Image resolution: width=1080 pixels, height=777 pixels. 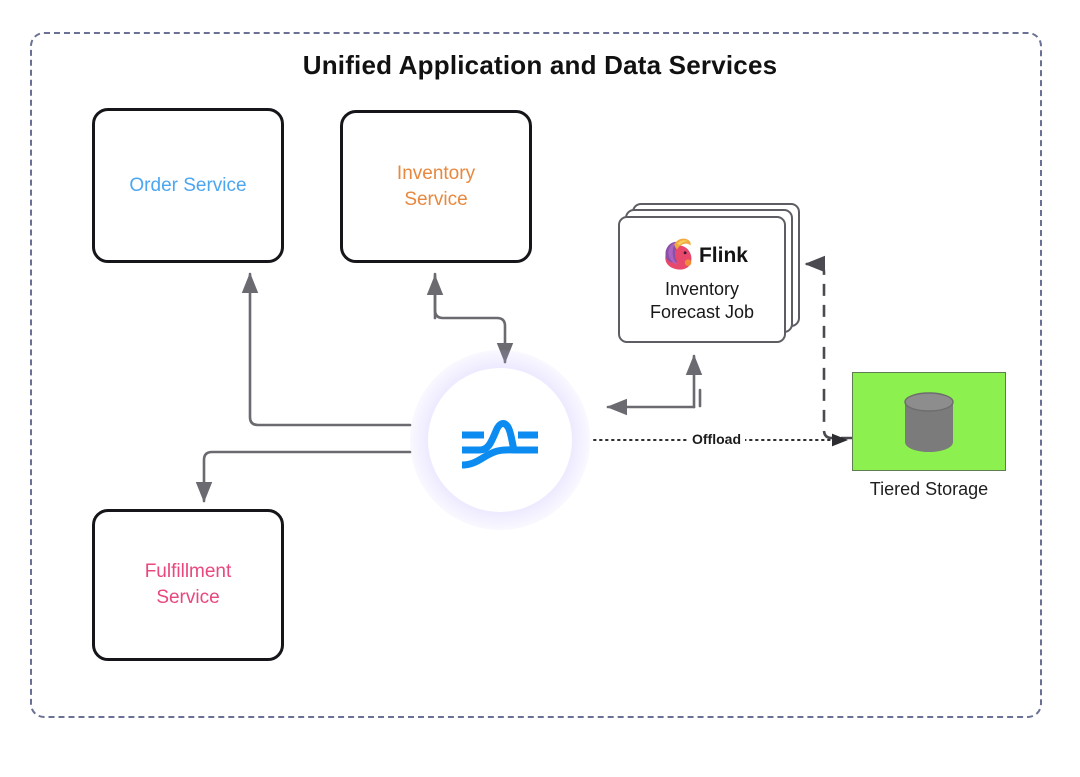 I want to click on tiered-storage-label: Tiered Storage, so click(x=929, y=489).